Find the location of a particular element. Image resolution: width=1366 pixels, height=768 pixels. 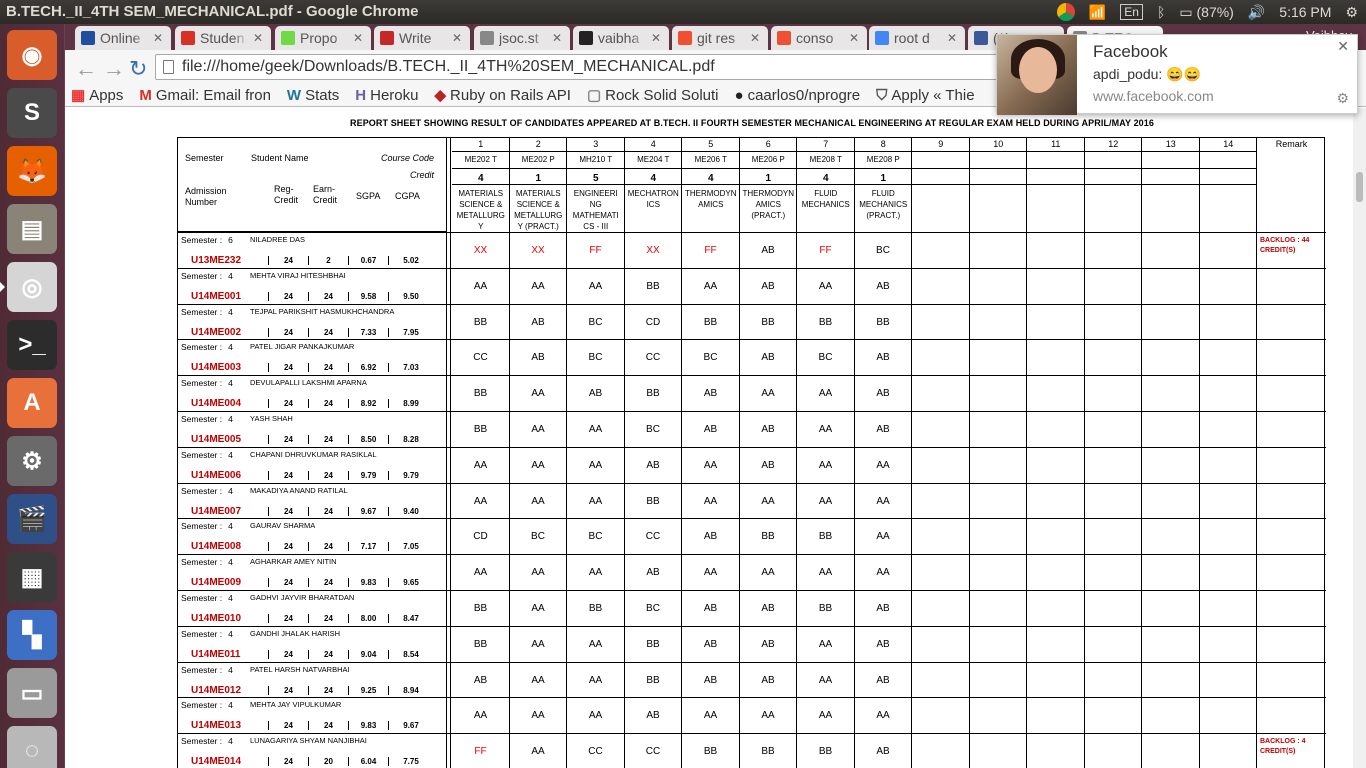

tab-8: conso ✕ is located at coordinates (819, 38).